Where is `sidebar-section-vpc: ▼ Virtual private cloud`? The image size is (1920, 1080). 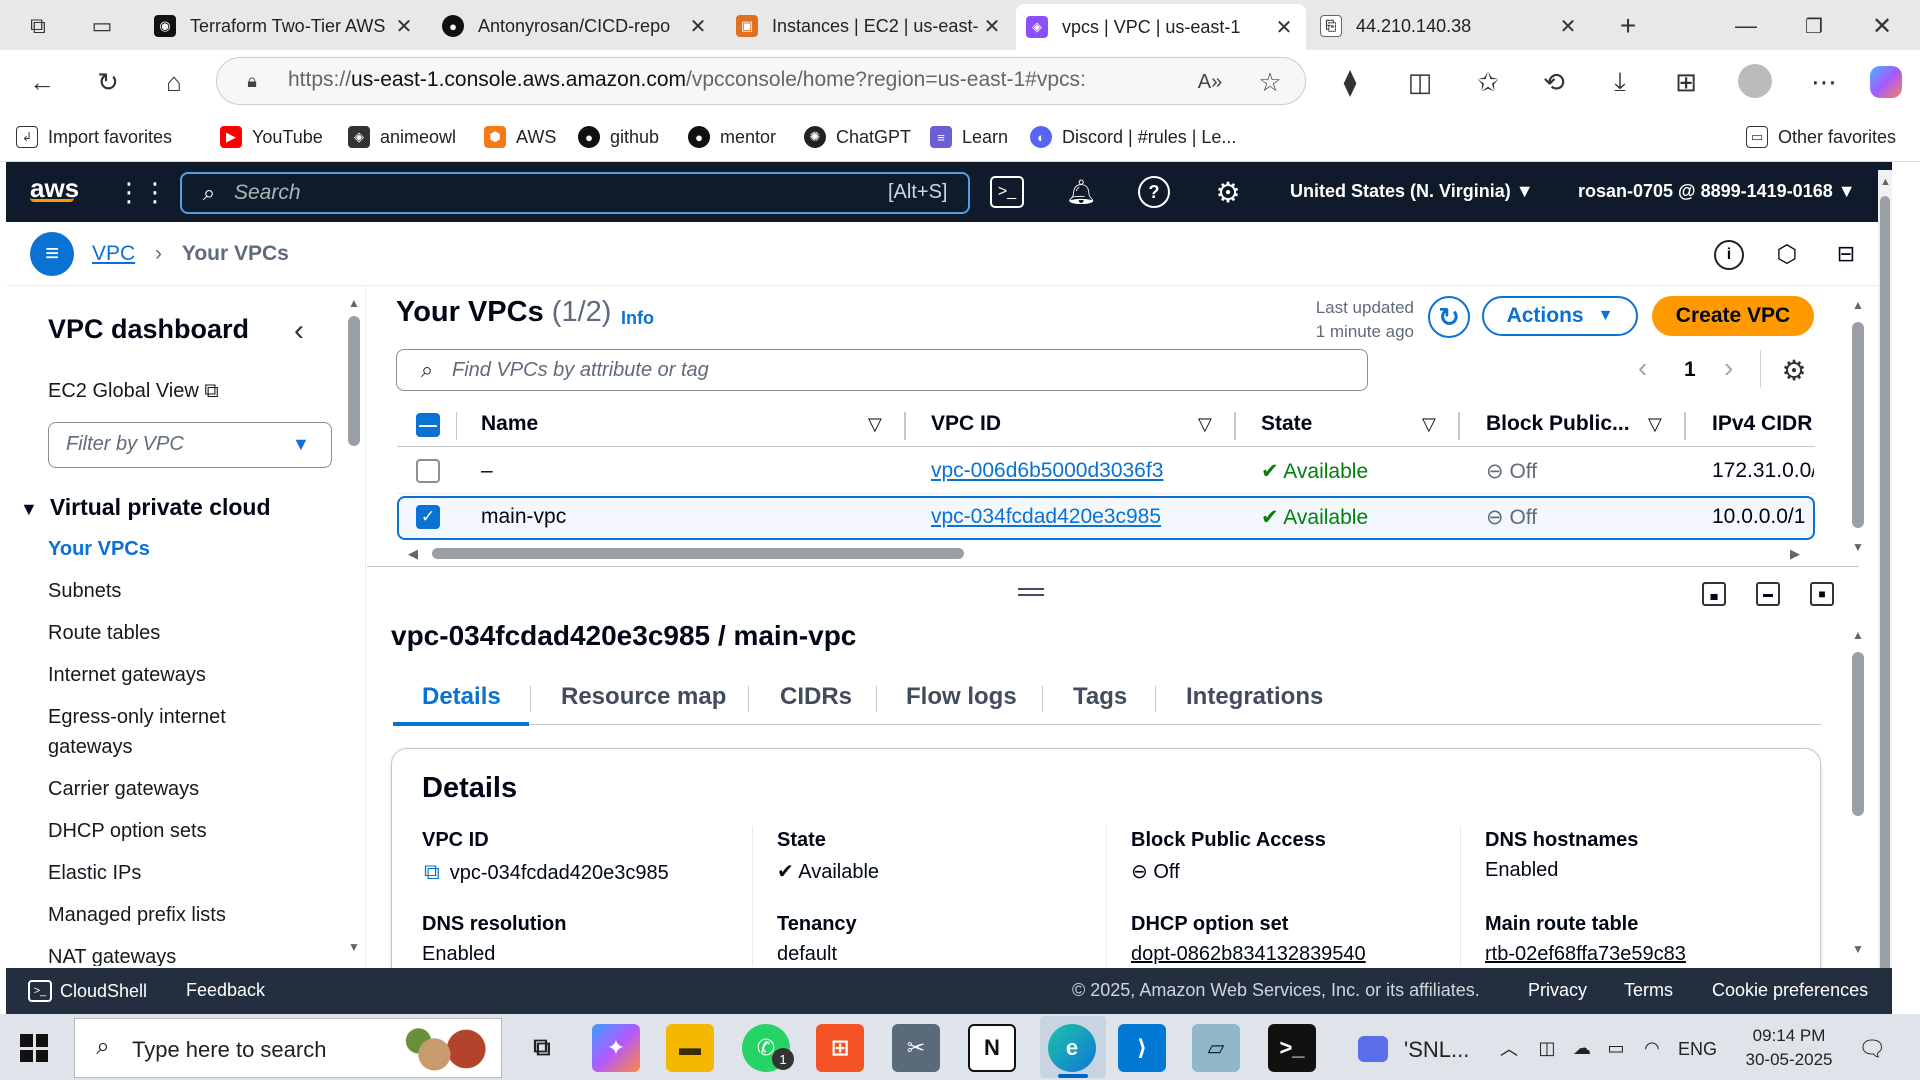 sidebar-section-vpc: ▼ Virtual private cloud is located at coordinates (145, 507).